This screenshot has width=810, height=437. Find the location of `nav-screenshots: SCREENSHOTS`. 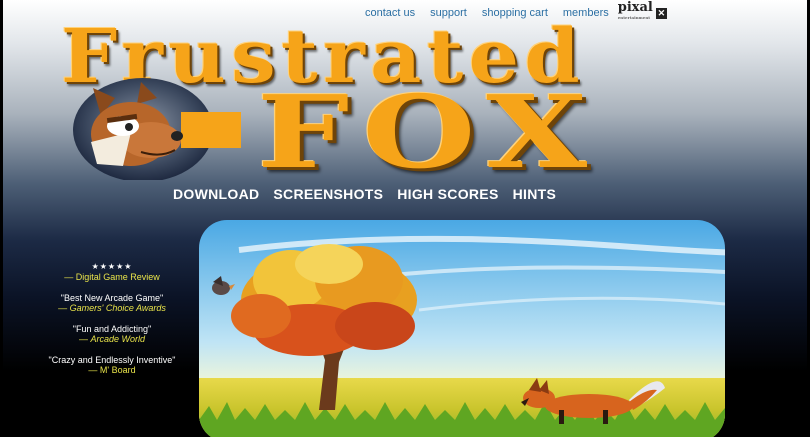

nav-screenshots: SCREENSHOTS is located at coordinates (328, 194).